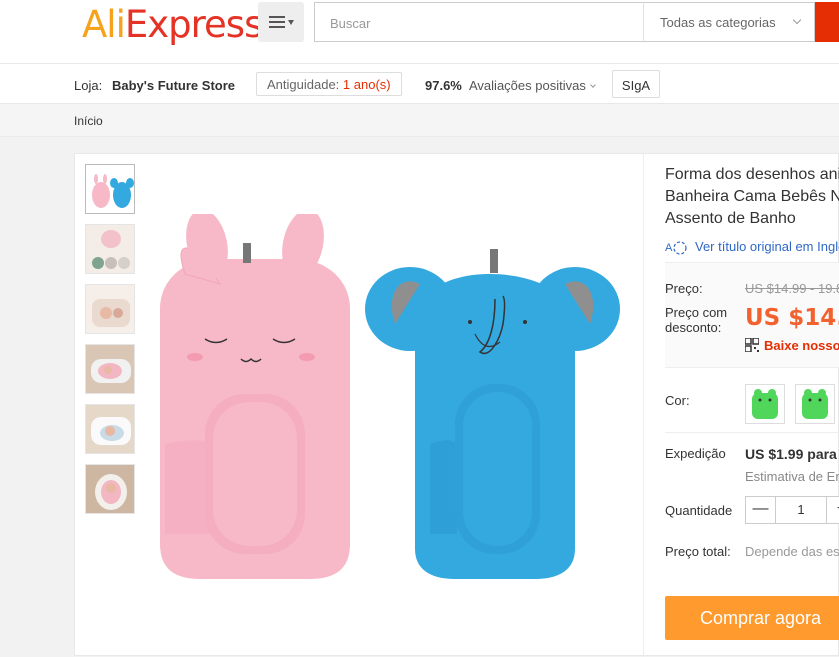 The height and width of the screenshot is (657, 839). I want to click on original-title-text: Ver título original em Inglês, so click(767, 246).